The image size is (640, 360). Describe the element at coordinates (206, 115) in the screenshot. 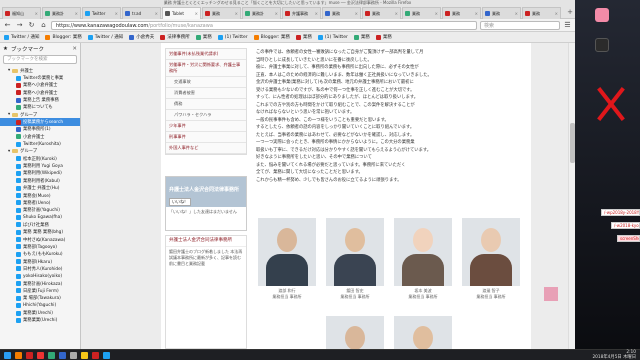

I see `practice-menu-item: パワハラ・セクハラ` at that location.